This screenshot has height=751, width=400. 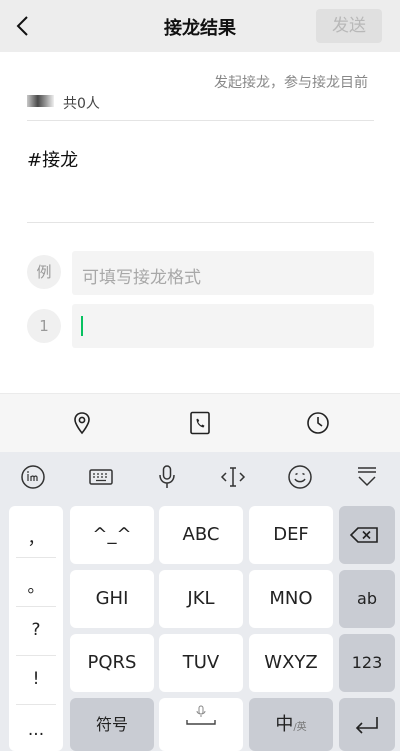 What do you see at coordinates (367, 663) in the screenshot?
I see `number-key: 123` at bounding box center [367, 663].